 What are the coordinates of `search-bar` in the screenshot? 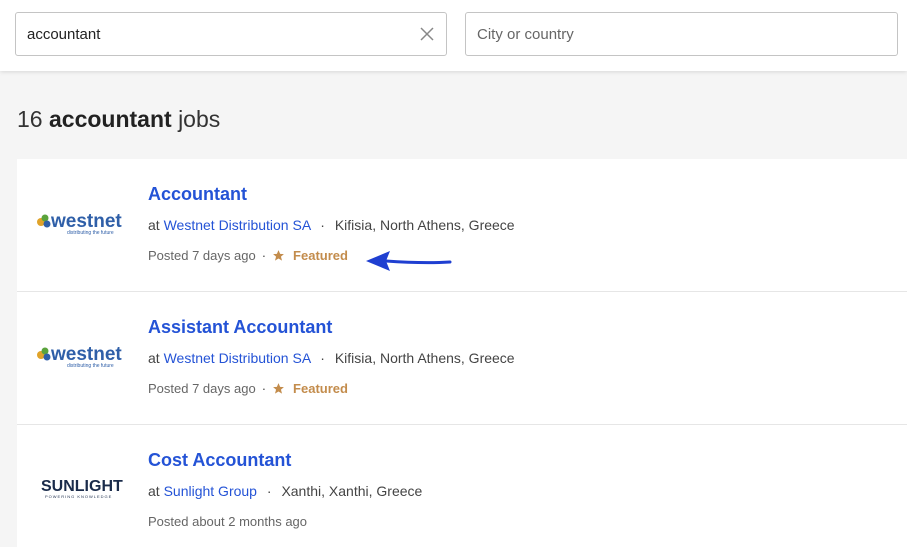 It's located at (453, 35).